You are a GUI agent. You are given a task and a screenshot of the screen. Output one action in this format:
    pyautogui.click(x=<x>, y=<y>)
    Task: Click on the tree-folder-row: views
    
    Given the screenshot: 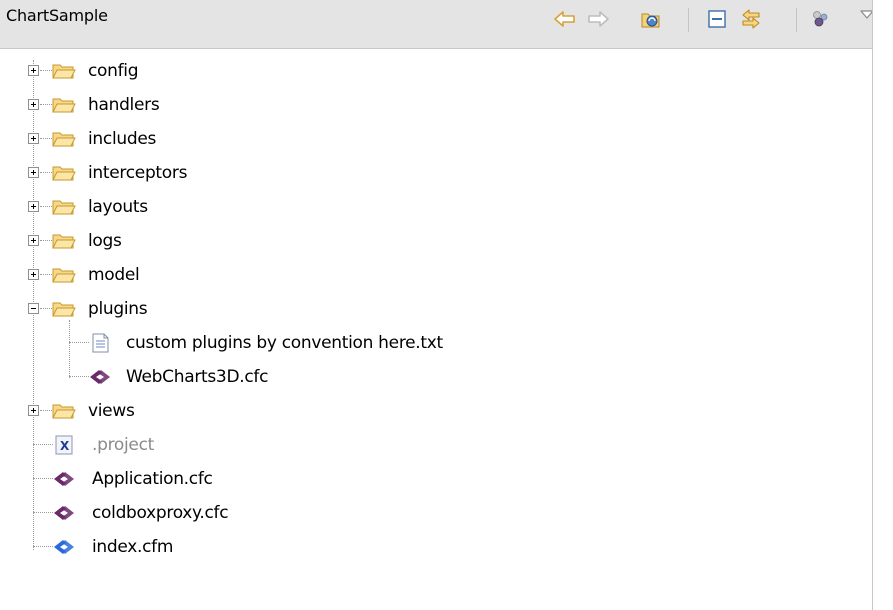 What is the action you would take?
    pyautogui.click(x=93, y=411)
    